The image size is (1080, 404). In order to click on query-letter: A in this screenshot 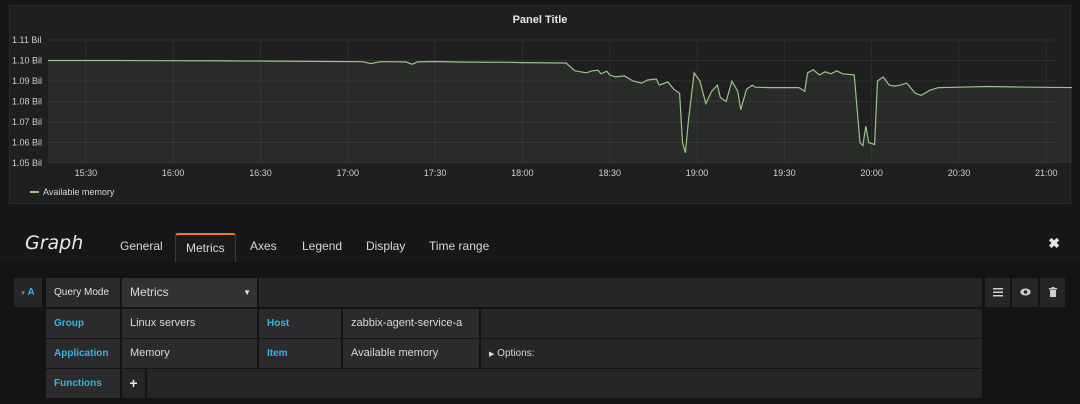, I will do `click(31, 292)`.